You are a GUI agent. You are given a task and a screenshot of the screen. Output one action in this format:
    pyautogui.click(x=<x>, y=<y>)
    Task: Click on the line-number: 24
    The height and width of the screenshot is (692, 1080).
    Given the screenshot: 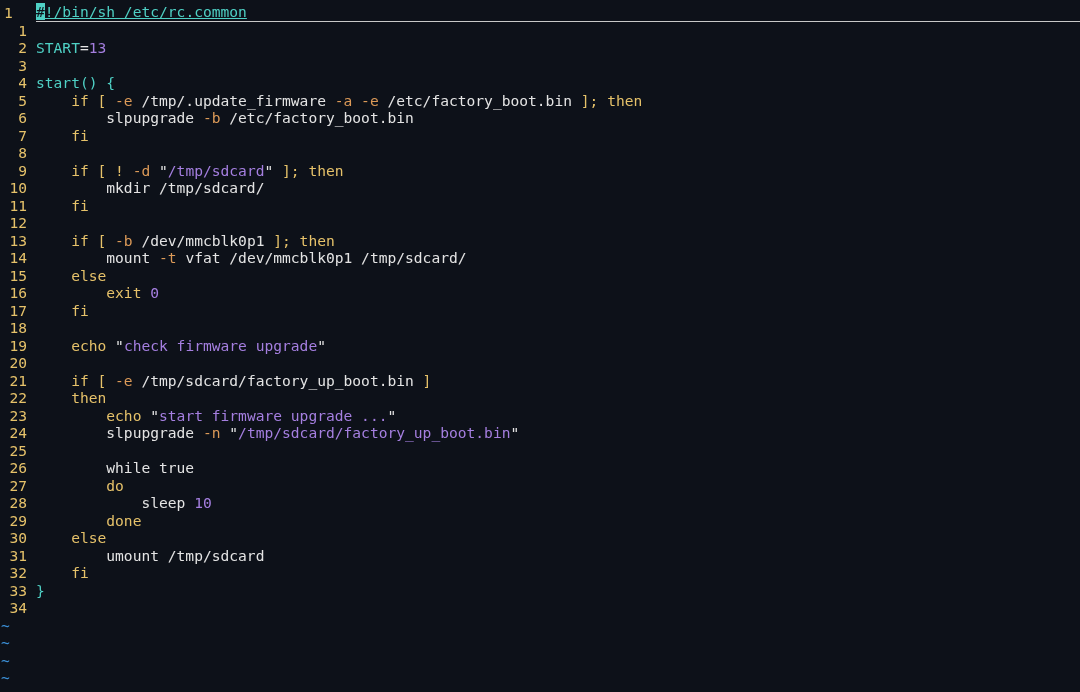 What is the action you would take?
    pyautogui.click(x=17, y=433)
    